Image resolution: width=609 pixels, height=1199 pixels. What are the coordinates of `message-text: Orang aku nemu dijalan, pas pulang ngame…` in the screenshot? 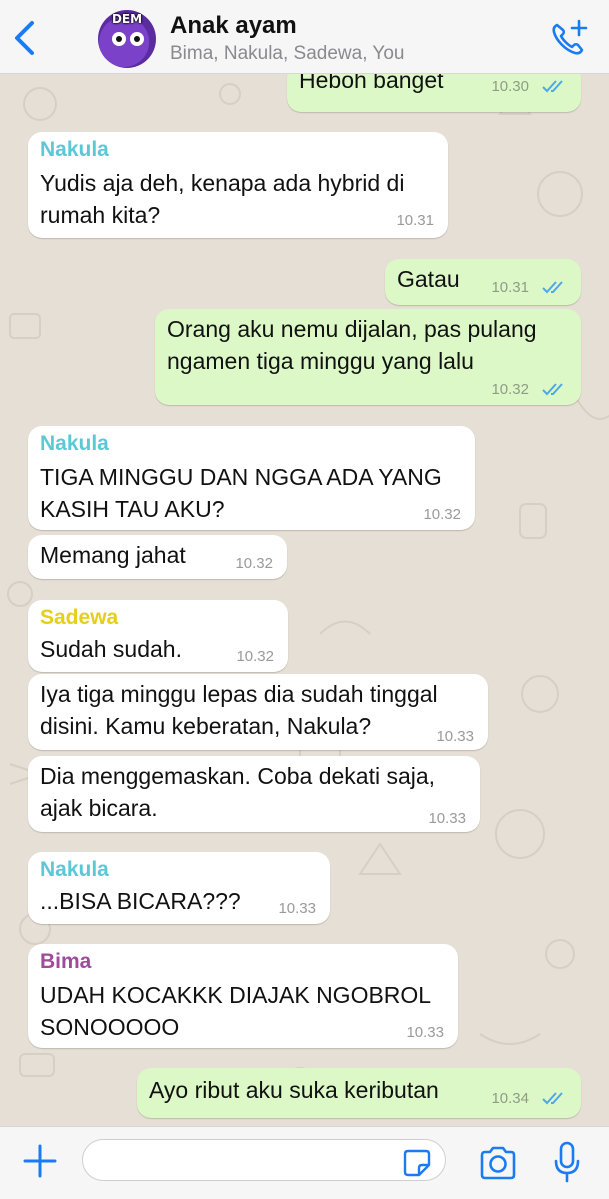 It's located at (352, 345).